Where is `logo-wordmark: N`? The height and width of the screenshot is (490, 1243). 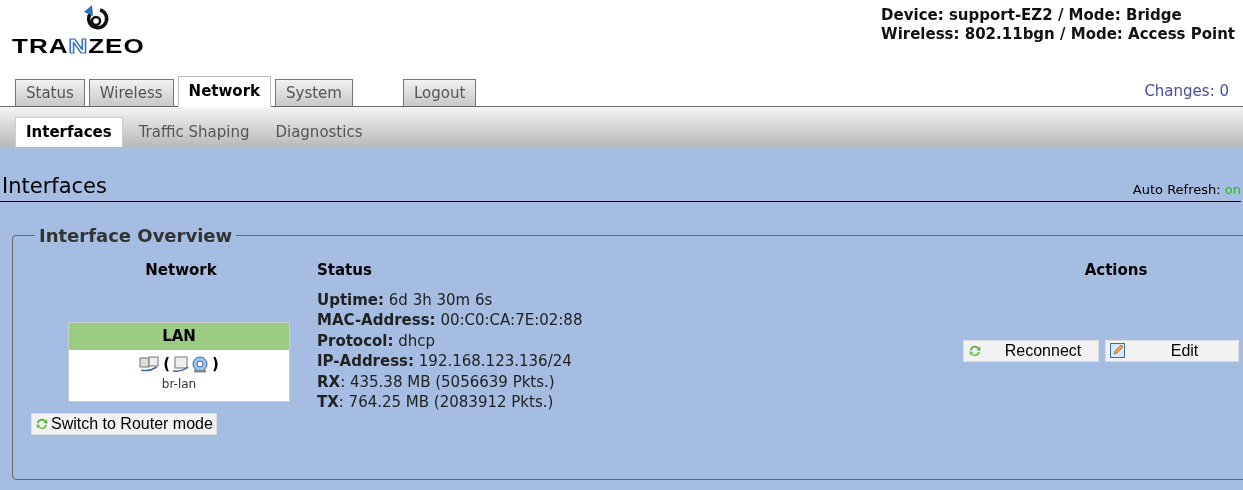
logo-wordmark: N is located at coordinates (78, 45).